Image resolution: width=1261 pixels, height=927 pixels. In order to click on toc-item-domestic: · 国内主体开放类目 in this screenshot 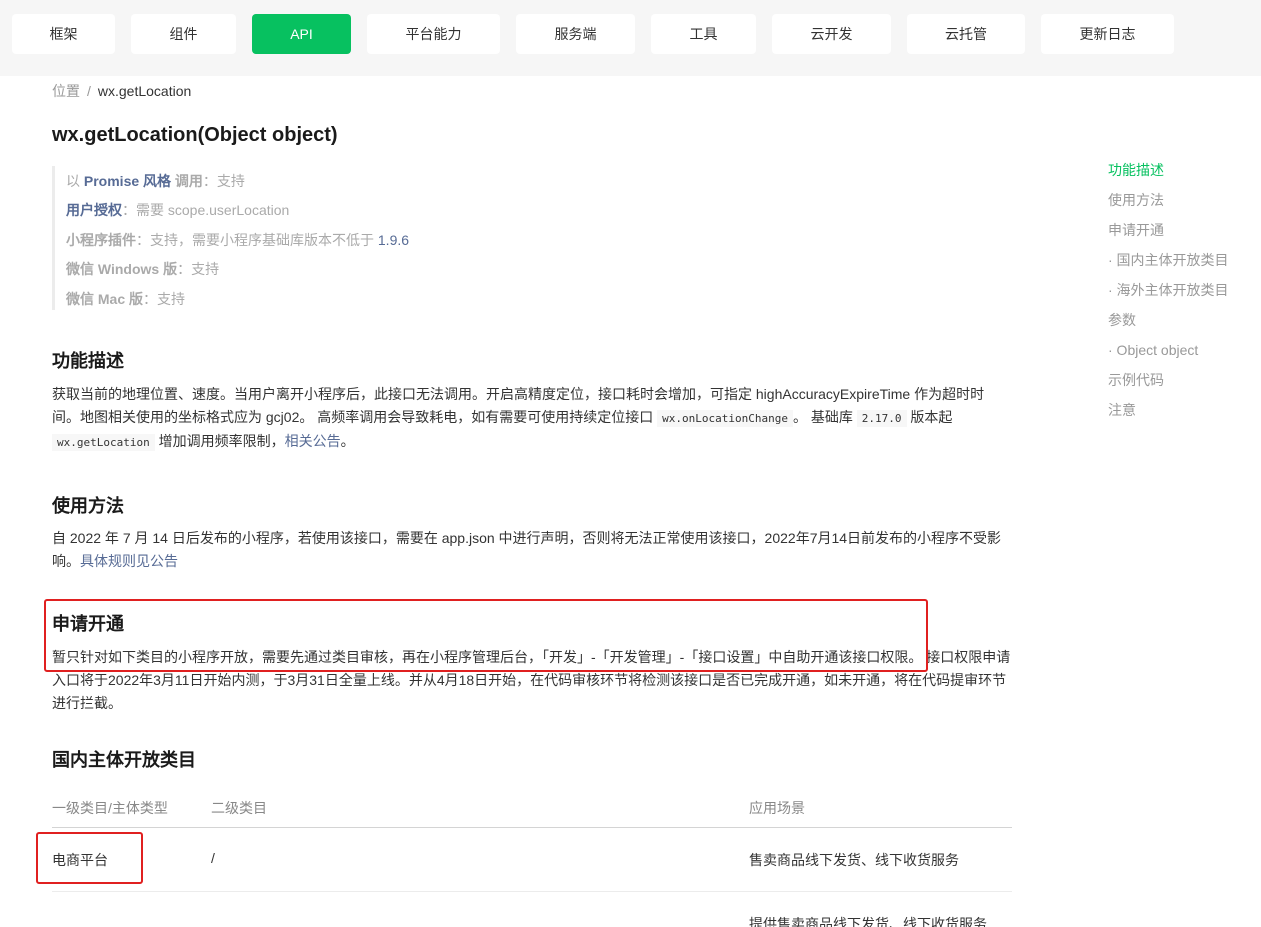, I will do `click(1183, 263)`.